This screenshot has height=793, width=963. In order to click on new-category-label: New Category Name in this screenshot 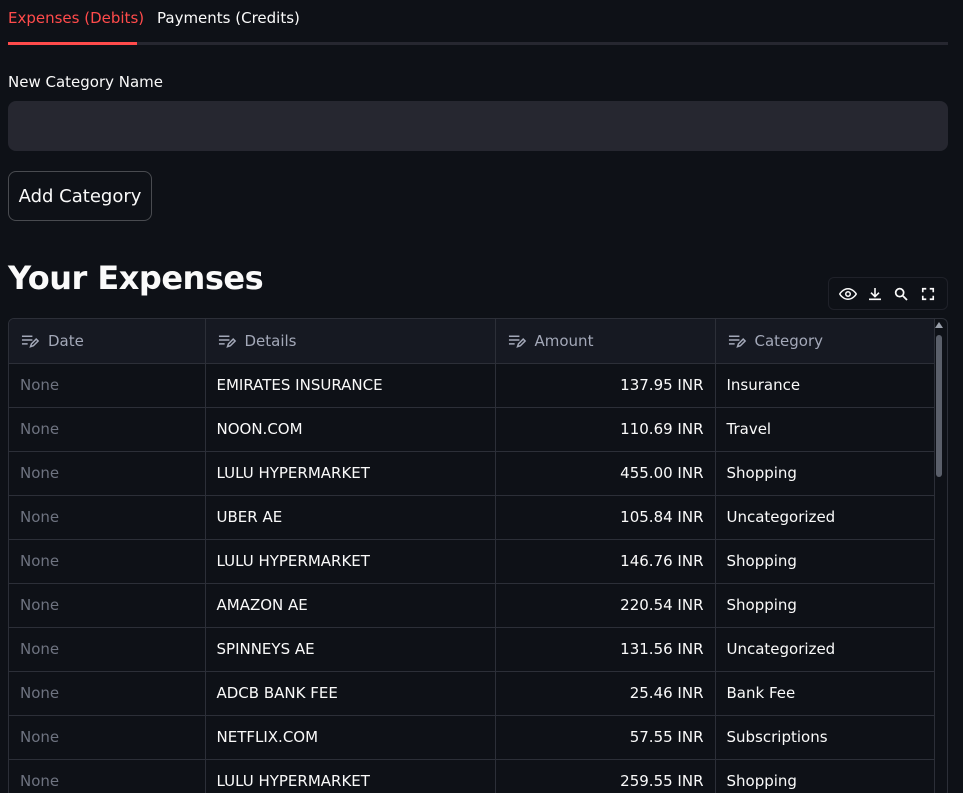, I will do `click(86, 82)`.